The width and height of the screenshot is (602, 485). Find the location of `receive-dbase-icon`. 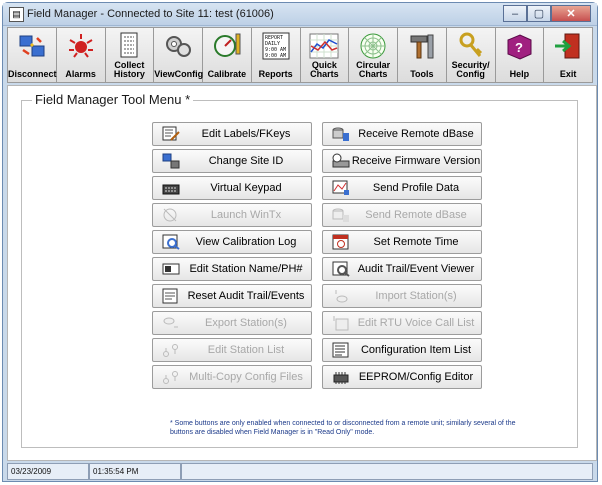

receive-dbase-icon is located at coordinates (341, 134).